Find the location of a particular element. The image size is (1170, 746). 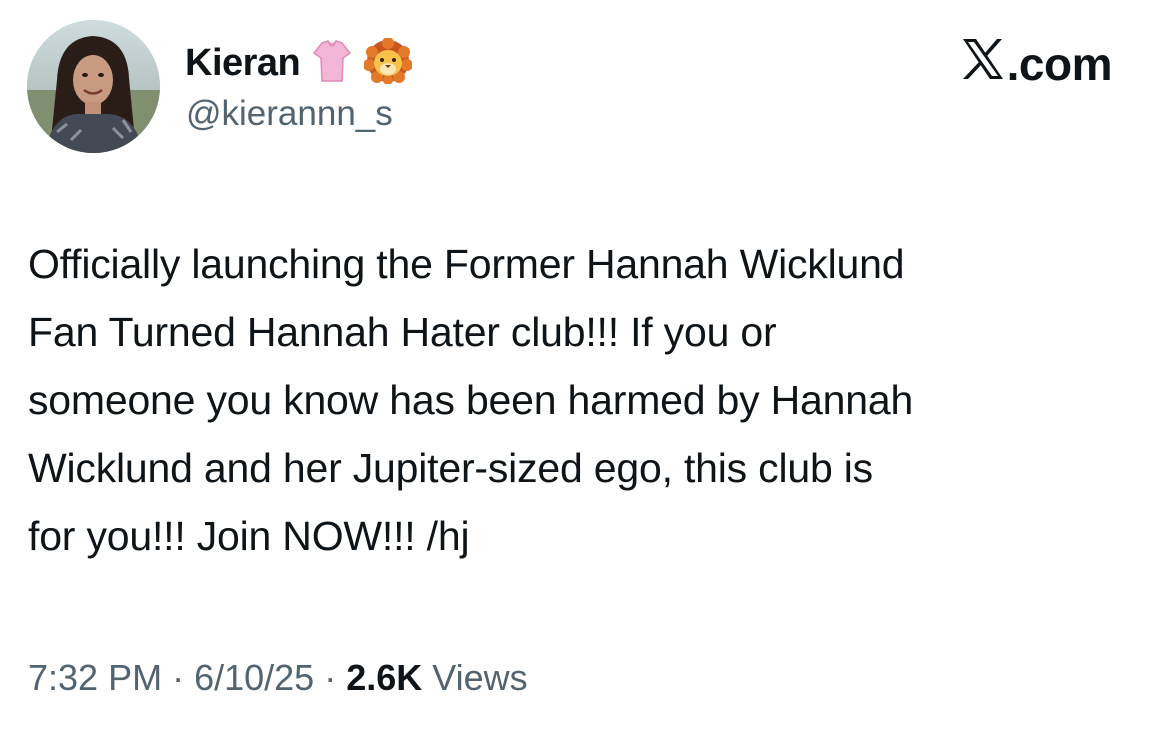

views-count: 2.6K is located at coordinates (384, 678).